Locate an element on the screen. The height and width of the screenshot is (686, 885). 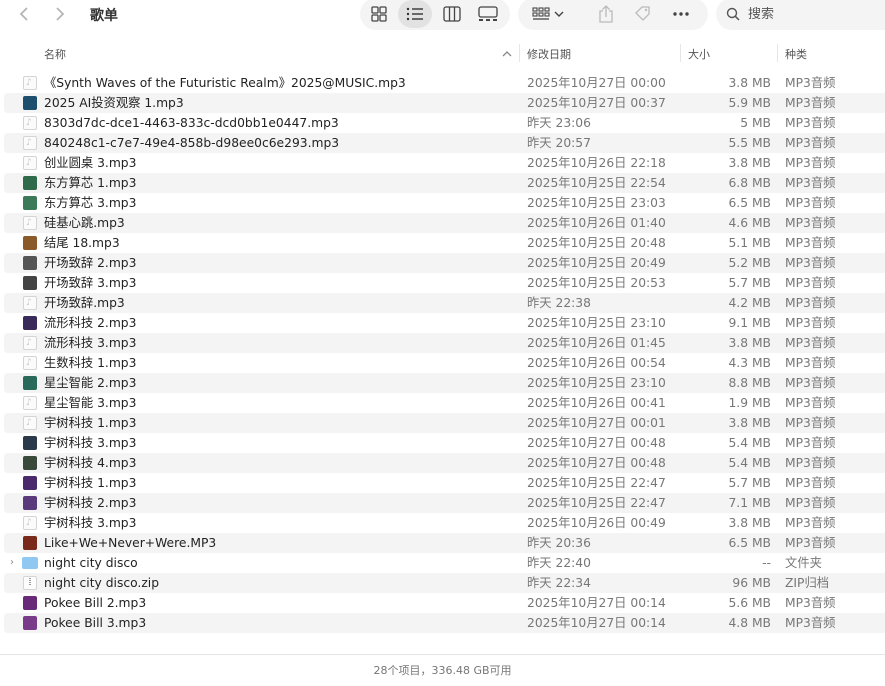
file-row: 宇树科技 3.mp3 2025年10月27日 00:48 5.4 MB MP3音频 is located at coordinates (442, 443).